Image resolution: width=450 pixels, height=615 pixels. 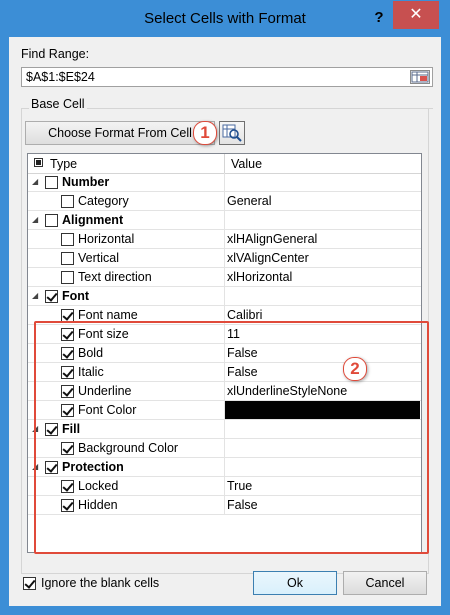 What do you see at coordinates (98, 258) in the screenshot?
I see `row-label: Vertical` at bounding box center [98, 258].